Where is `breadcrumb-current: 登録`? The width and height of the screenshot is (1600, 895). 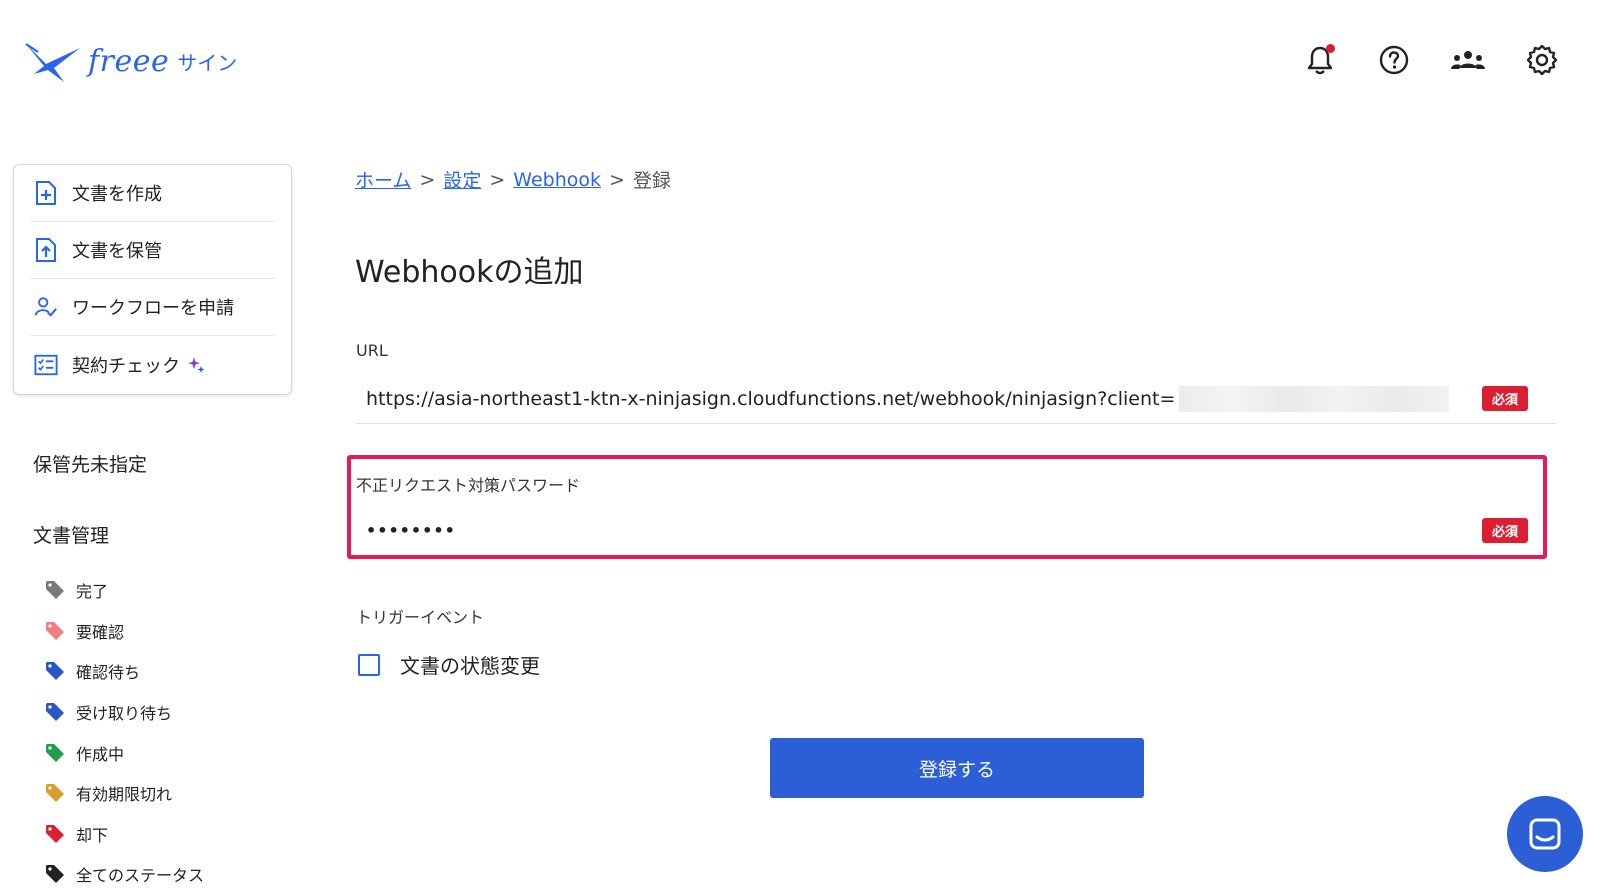 breadcrumb-current: 登録 is located at coordinates (651, 181).